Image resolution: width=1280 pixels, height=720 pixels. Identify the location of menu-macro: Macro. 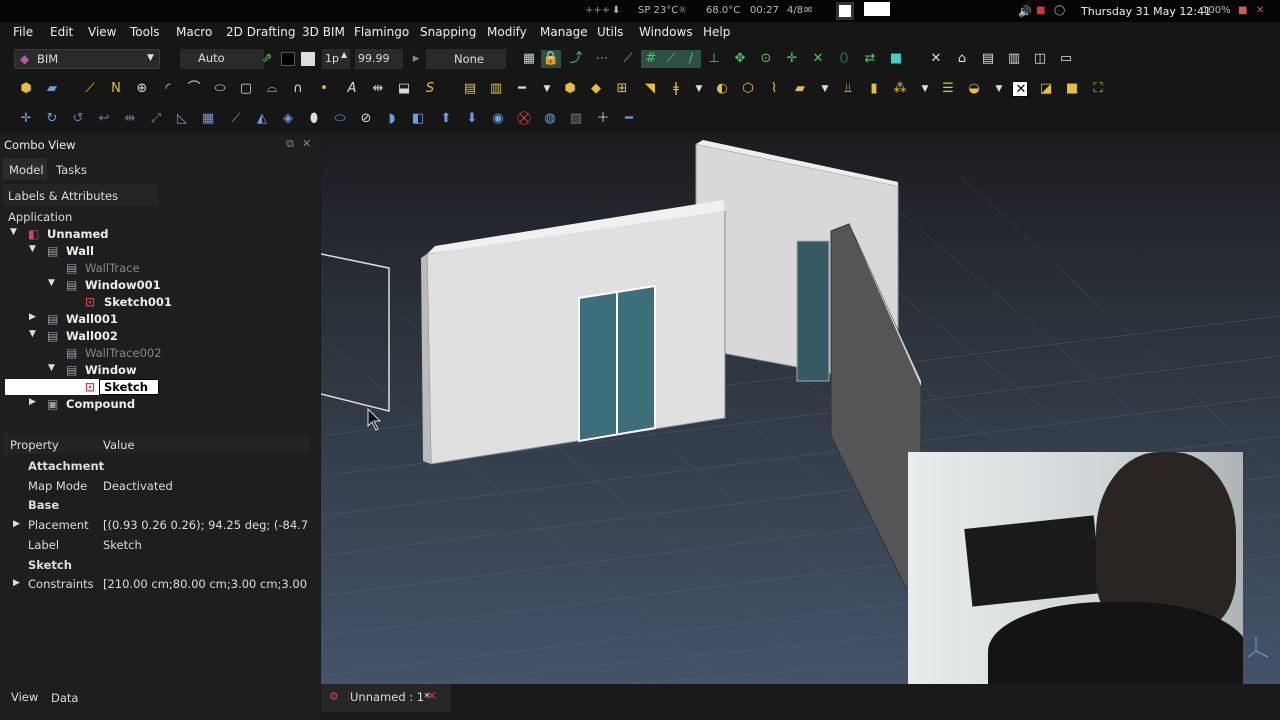
(194, 32).